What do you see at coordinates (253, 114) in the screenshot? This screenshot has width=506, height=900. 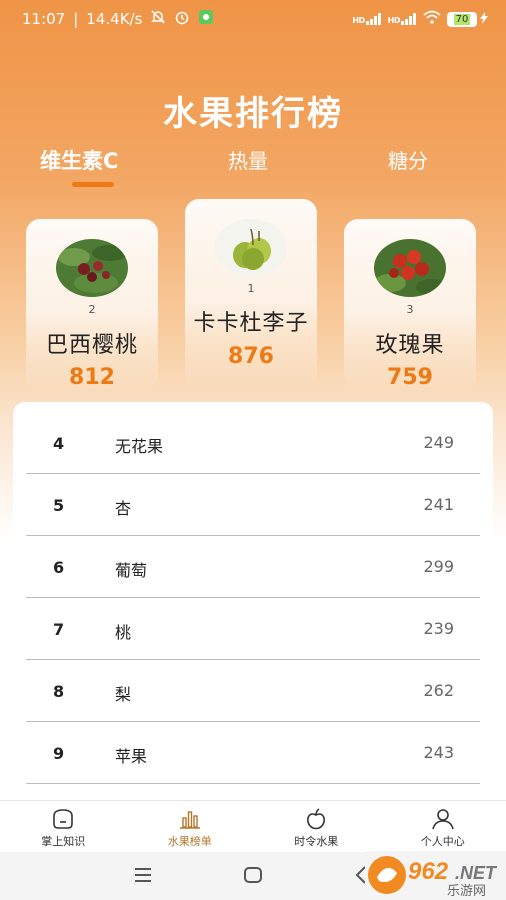 I see `page-title: 水果排行榜` at bounding box center [253, 114].